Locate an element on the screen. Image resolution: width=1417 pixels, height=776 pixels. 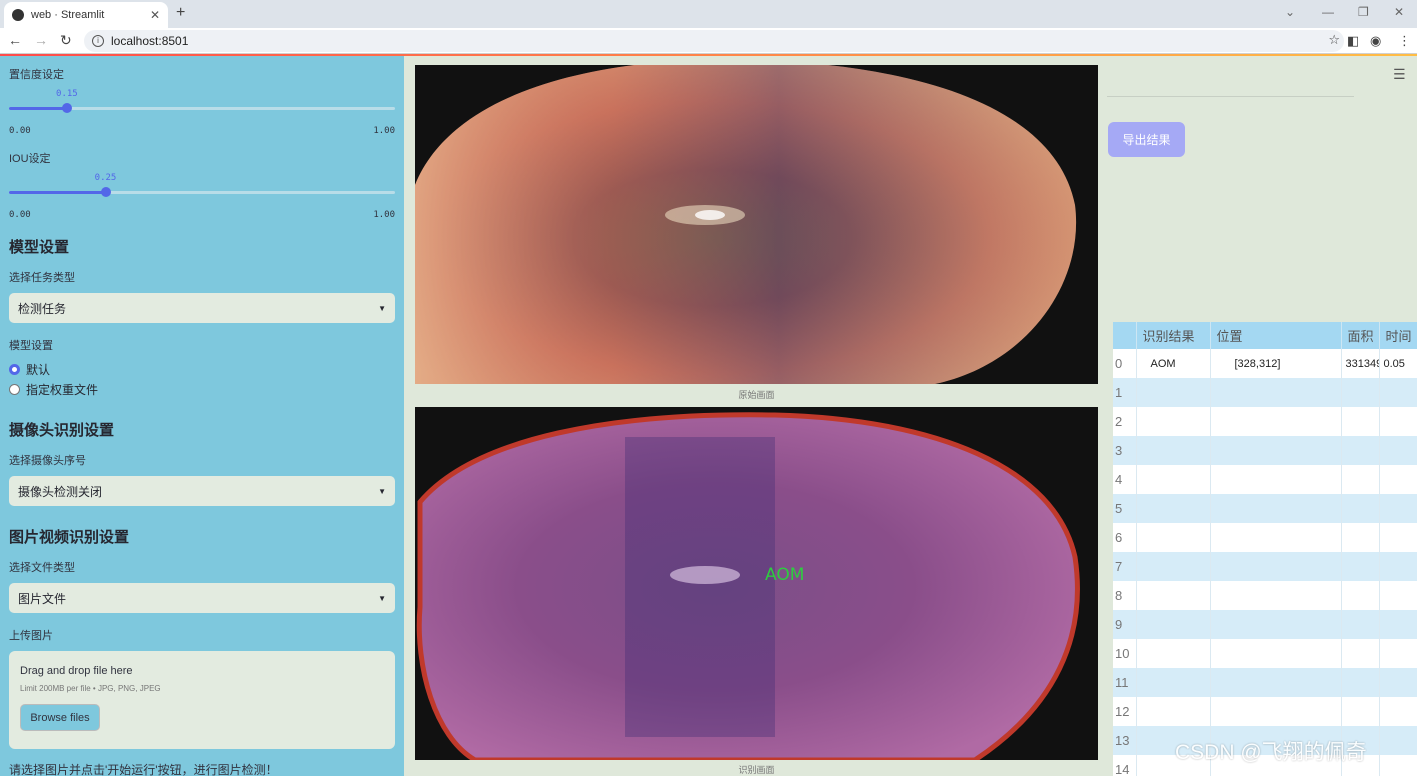
task-type-label: 选择任务类型 is located at coordinates (42, 278).